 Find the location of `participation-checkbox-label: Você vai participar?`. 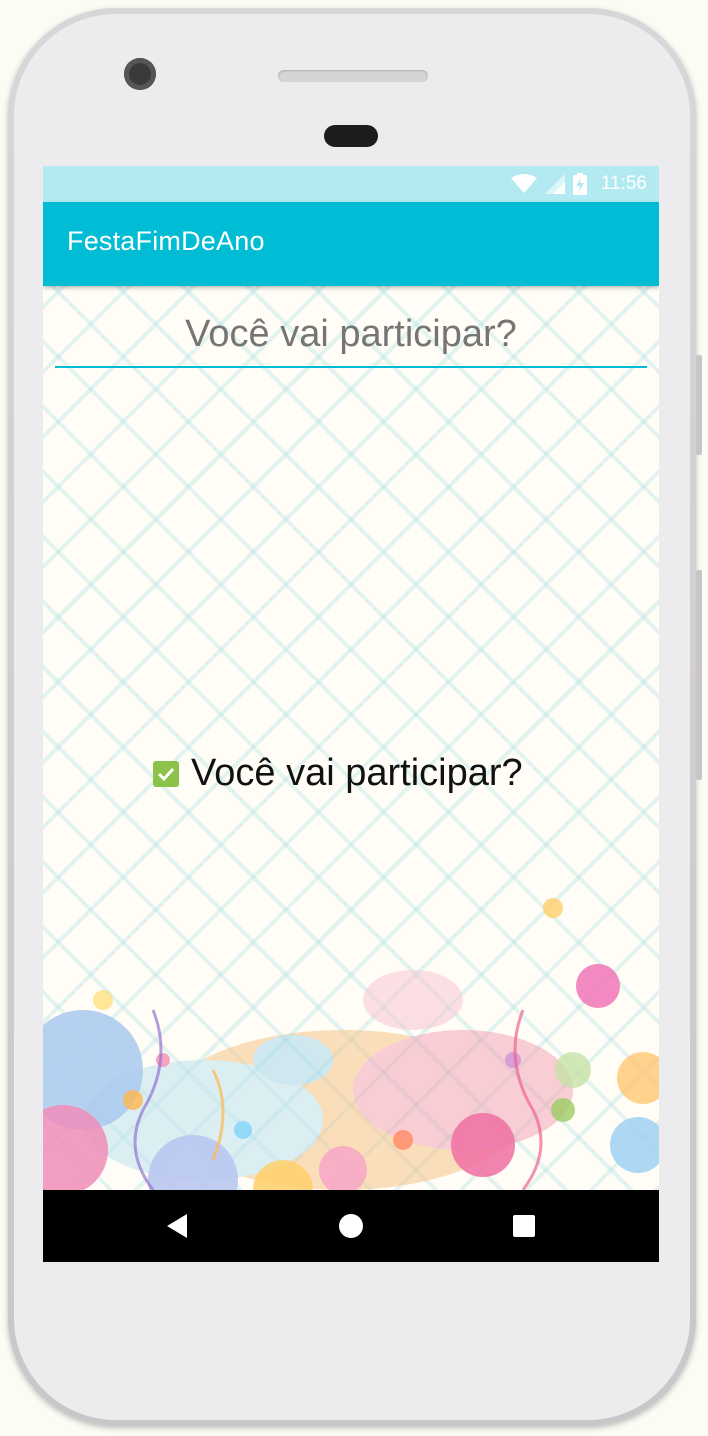

participation-checkbox-label: Você vai participar? is located at coordinates (357, 773).